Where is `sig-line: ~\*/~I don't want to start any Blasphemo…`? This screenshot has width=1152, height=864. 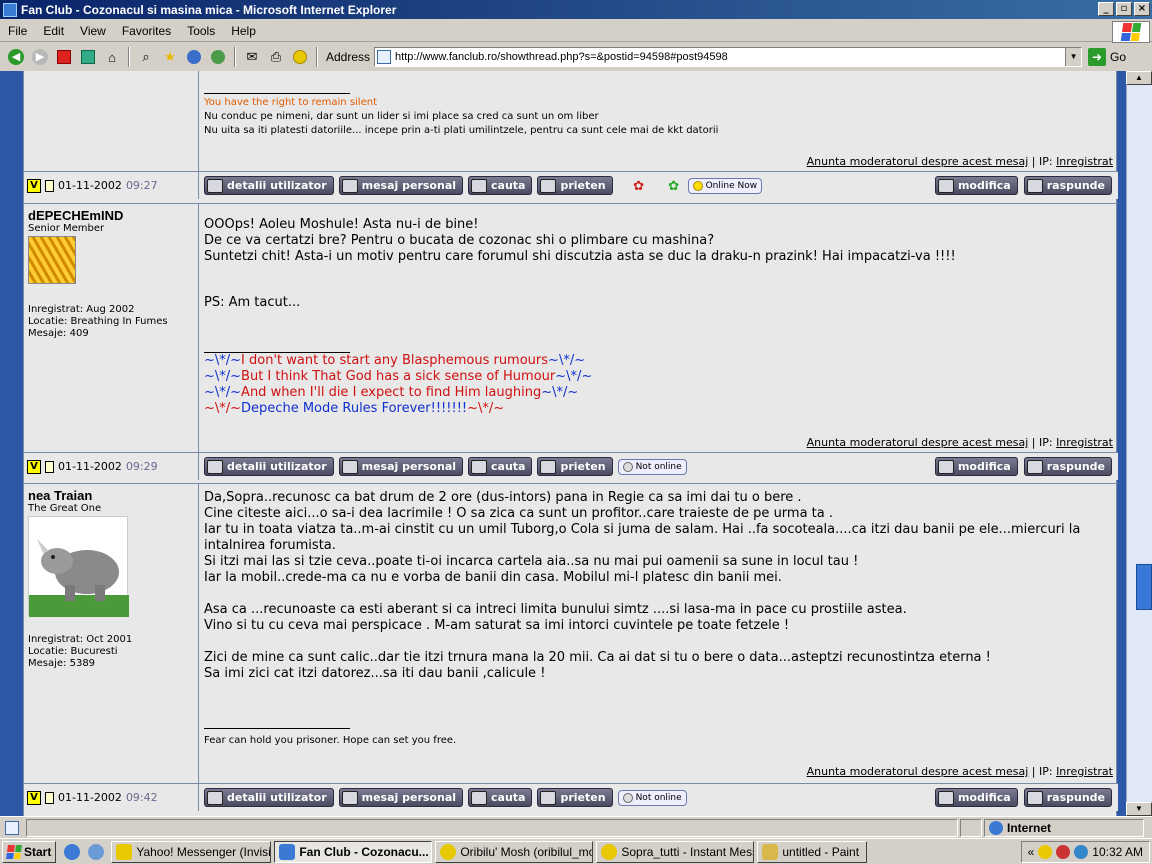
sig-line: ~\*/~I don't want to start any Blasphemo… is located at coordinates (395, 360).